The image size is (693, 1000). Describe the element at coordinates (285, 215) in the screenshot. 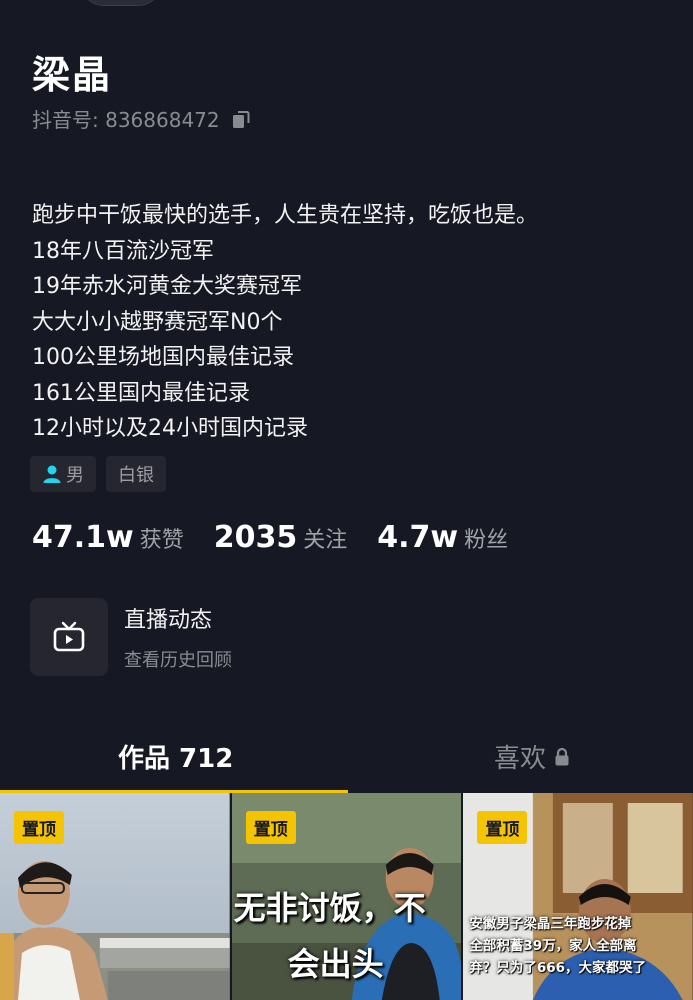

I see `bio-line: 跑步中干饭最快的选手，人生贵在坚持，吃饭也是。` at that location.